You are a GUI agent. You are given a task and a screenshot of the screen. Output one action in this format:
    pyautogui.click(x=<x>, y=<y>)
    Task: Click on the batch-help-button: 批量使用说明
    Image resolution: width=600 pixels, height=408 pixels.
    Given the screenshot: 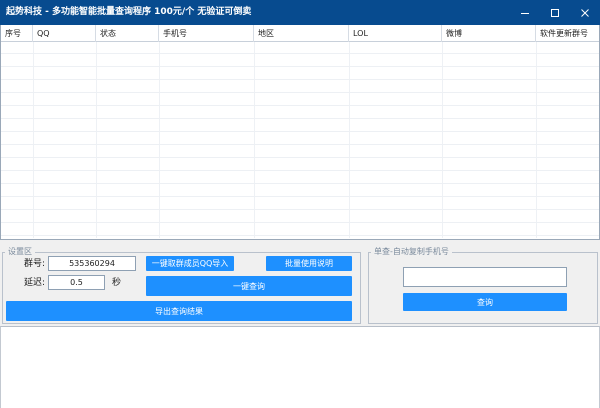 What is the action you would take?
    pyautogui.click(x=309, y=263)
    